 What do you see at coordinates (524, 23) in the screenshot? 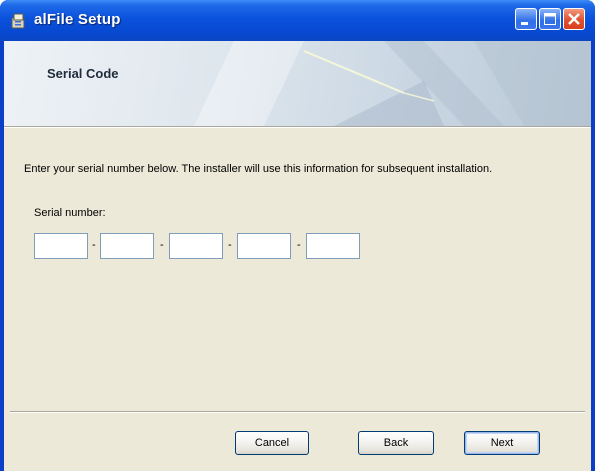
I see `minimize-icon` at bounding box center [524, 23].